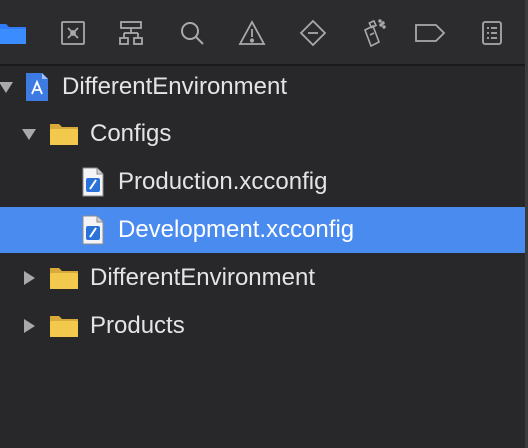  I want to click on tree-row-project: DifferentEnvironment, so click(262, 87).